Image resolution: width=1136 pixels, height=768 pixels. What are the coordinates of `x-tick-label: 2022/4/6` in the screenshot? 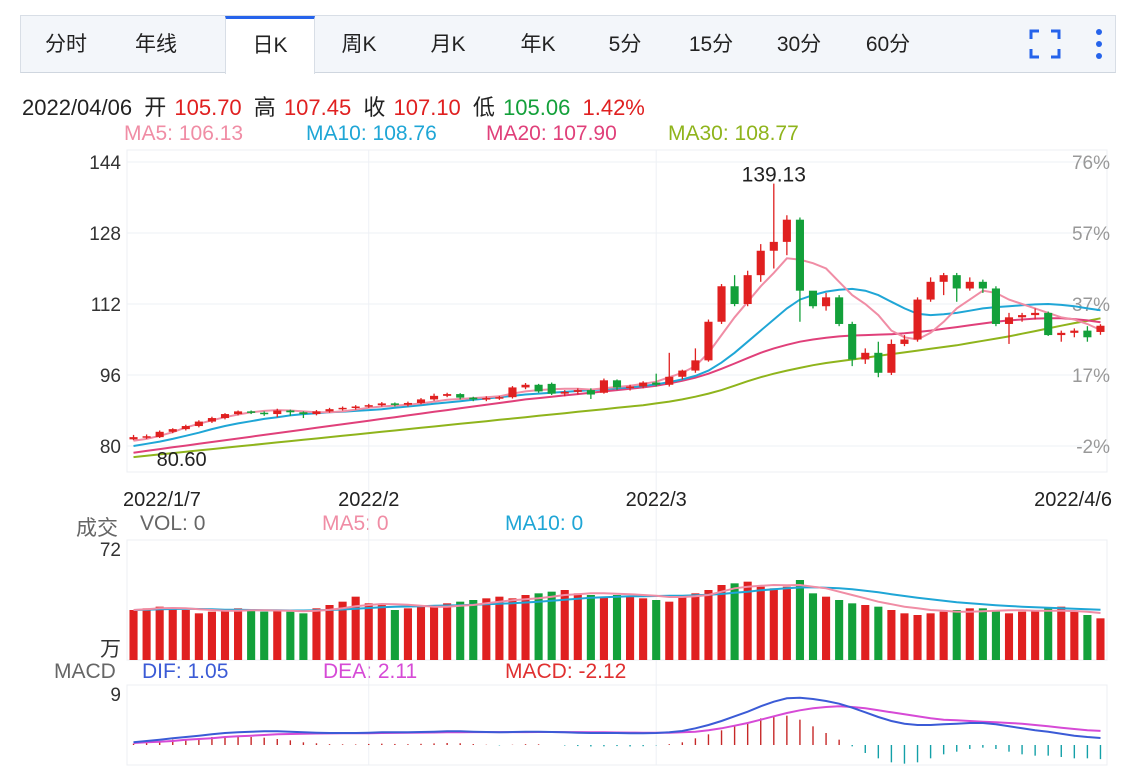 It's located at (1073, 500).